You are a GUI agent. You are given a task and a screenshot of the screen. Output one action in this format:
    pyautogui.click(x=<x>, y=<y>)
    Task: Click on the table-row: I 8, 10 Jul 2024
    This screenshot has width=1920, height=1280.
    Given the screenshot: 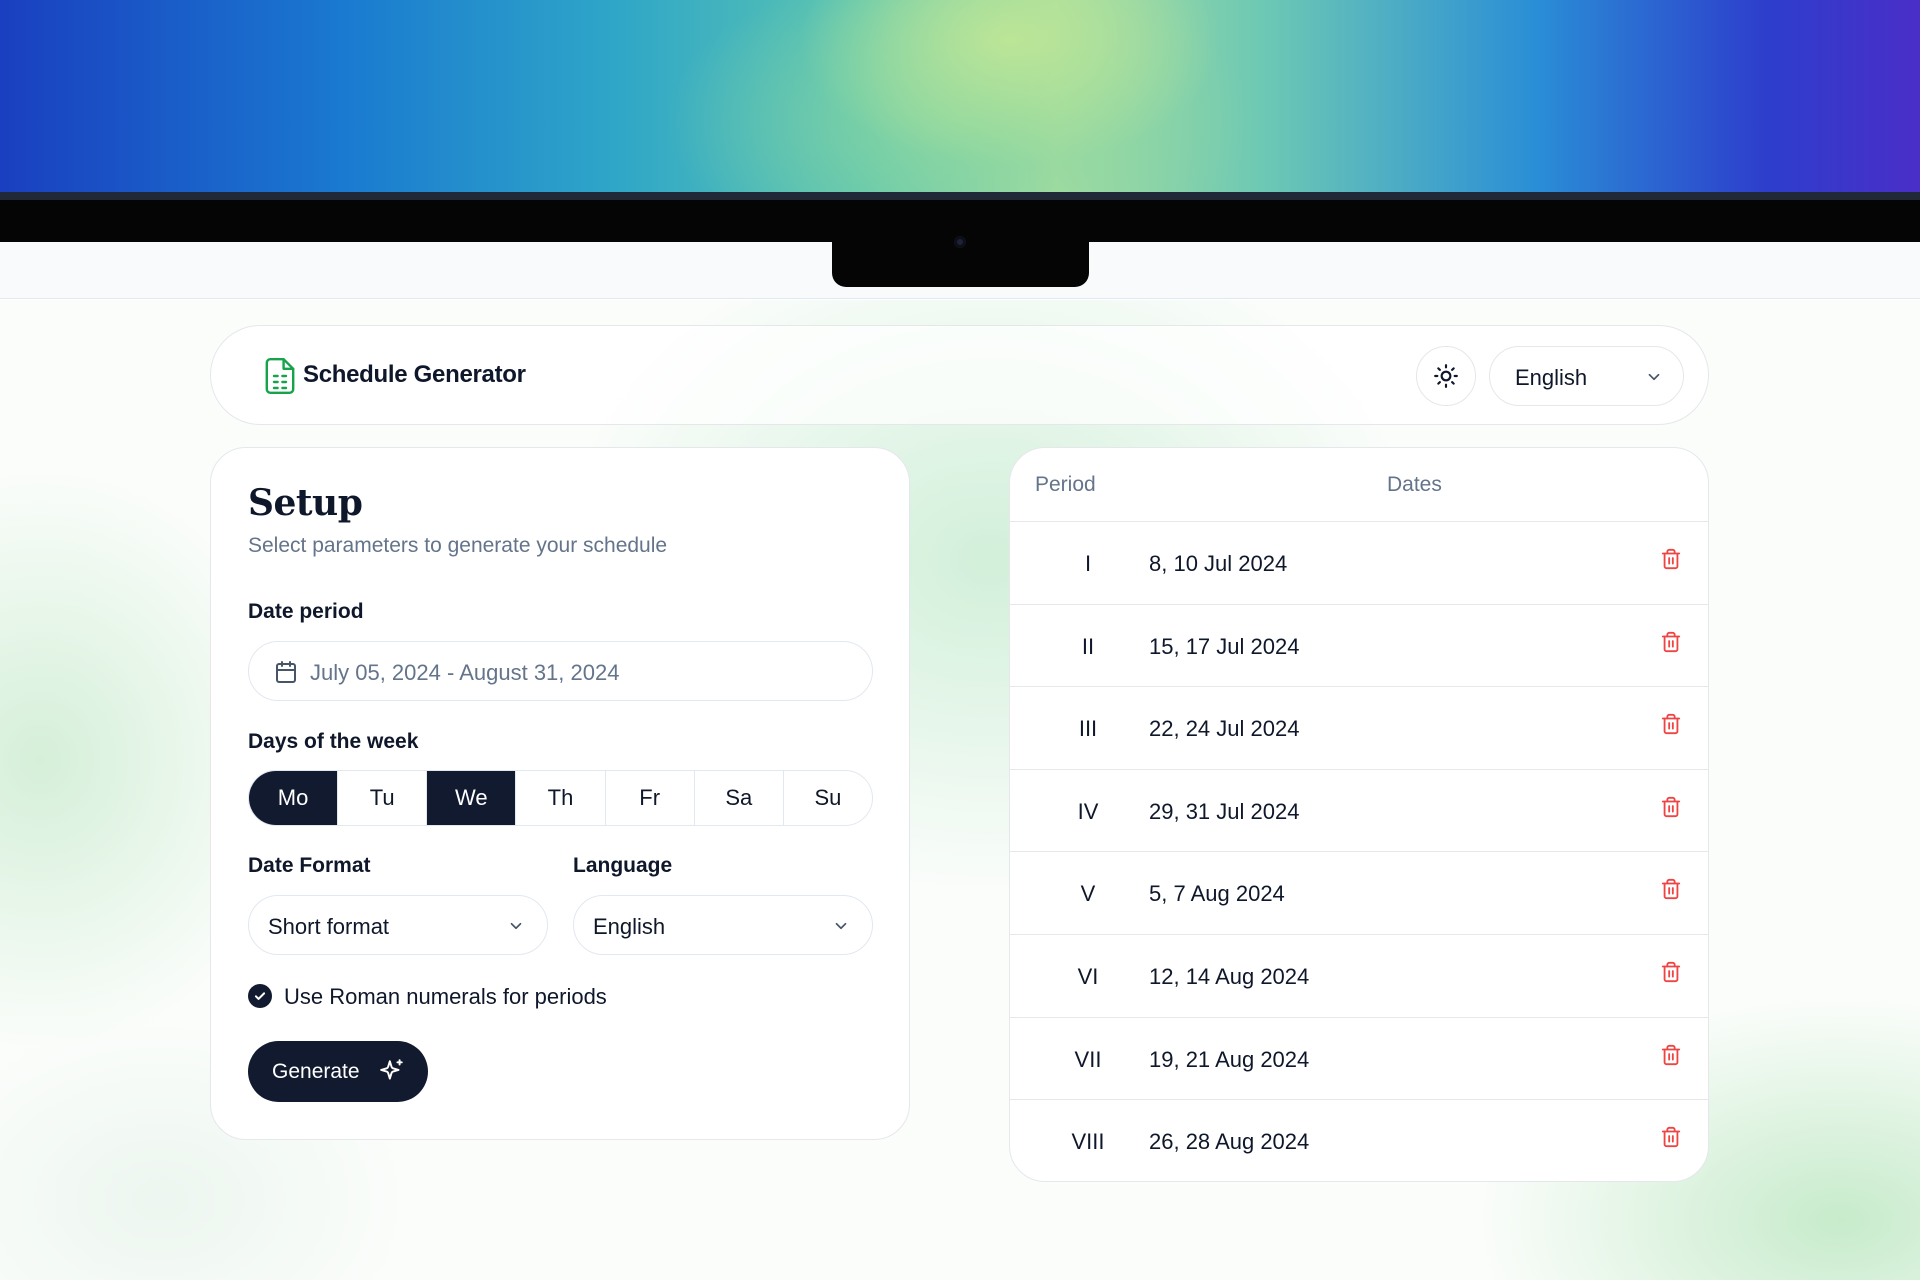 What is the action you would take?
    pyautogui.click(x=1359, y=563)
    